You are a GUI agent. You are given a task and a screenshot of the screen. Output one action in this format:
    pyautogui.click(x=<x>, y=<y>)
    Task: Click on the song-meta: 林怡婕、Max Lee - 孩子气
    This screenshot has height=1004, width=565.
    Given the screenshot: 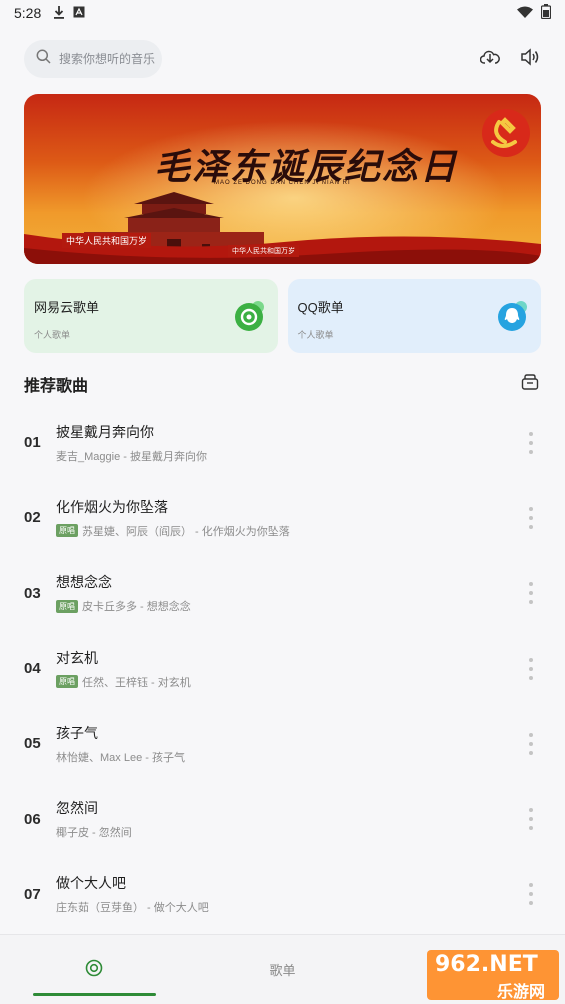 What is the action you would take?
    pyautogui.click(x=120, y=757)
    